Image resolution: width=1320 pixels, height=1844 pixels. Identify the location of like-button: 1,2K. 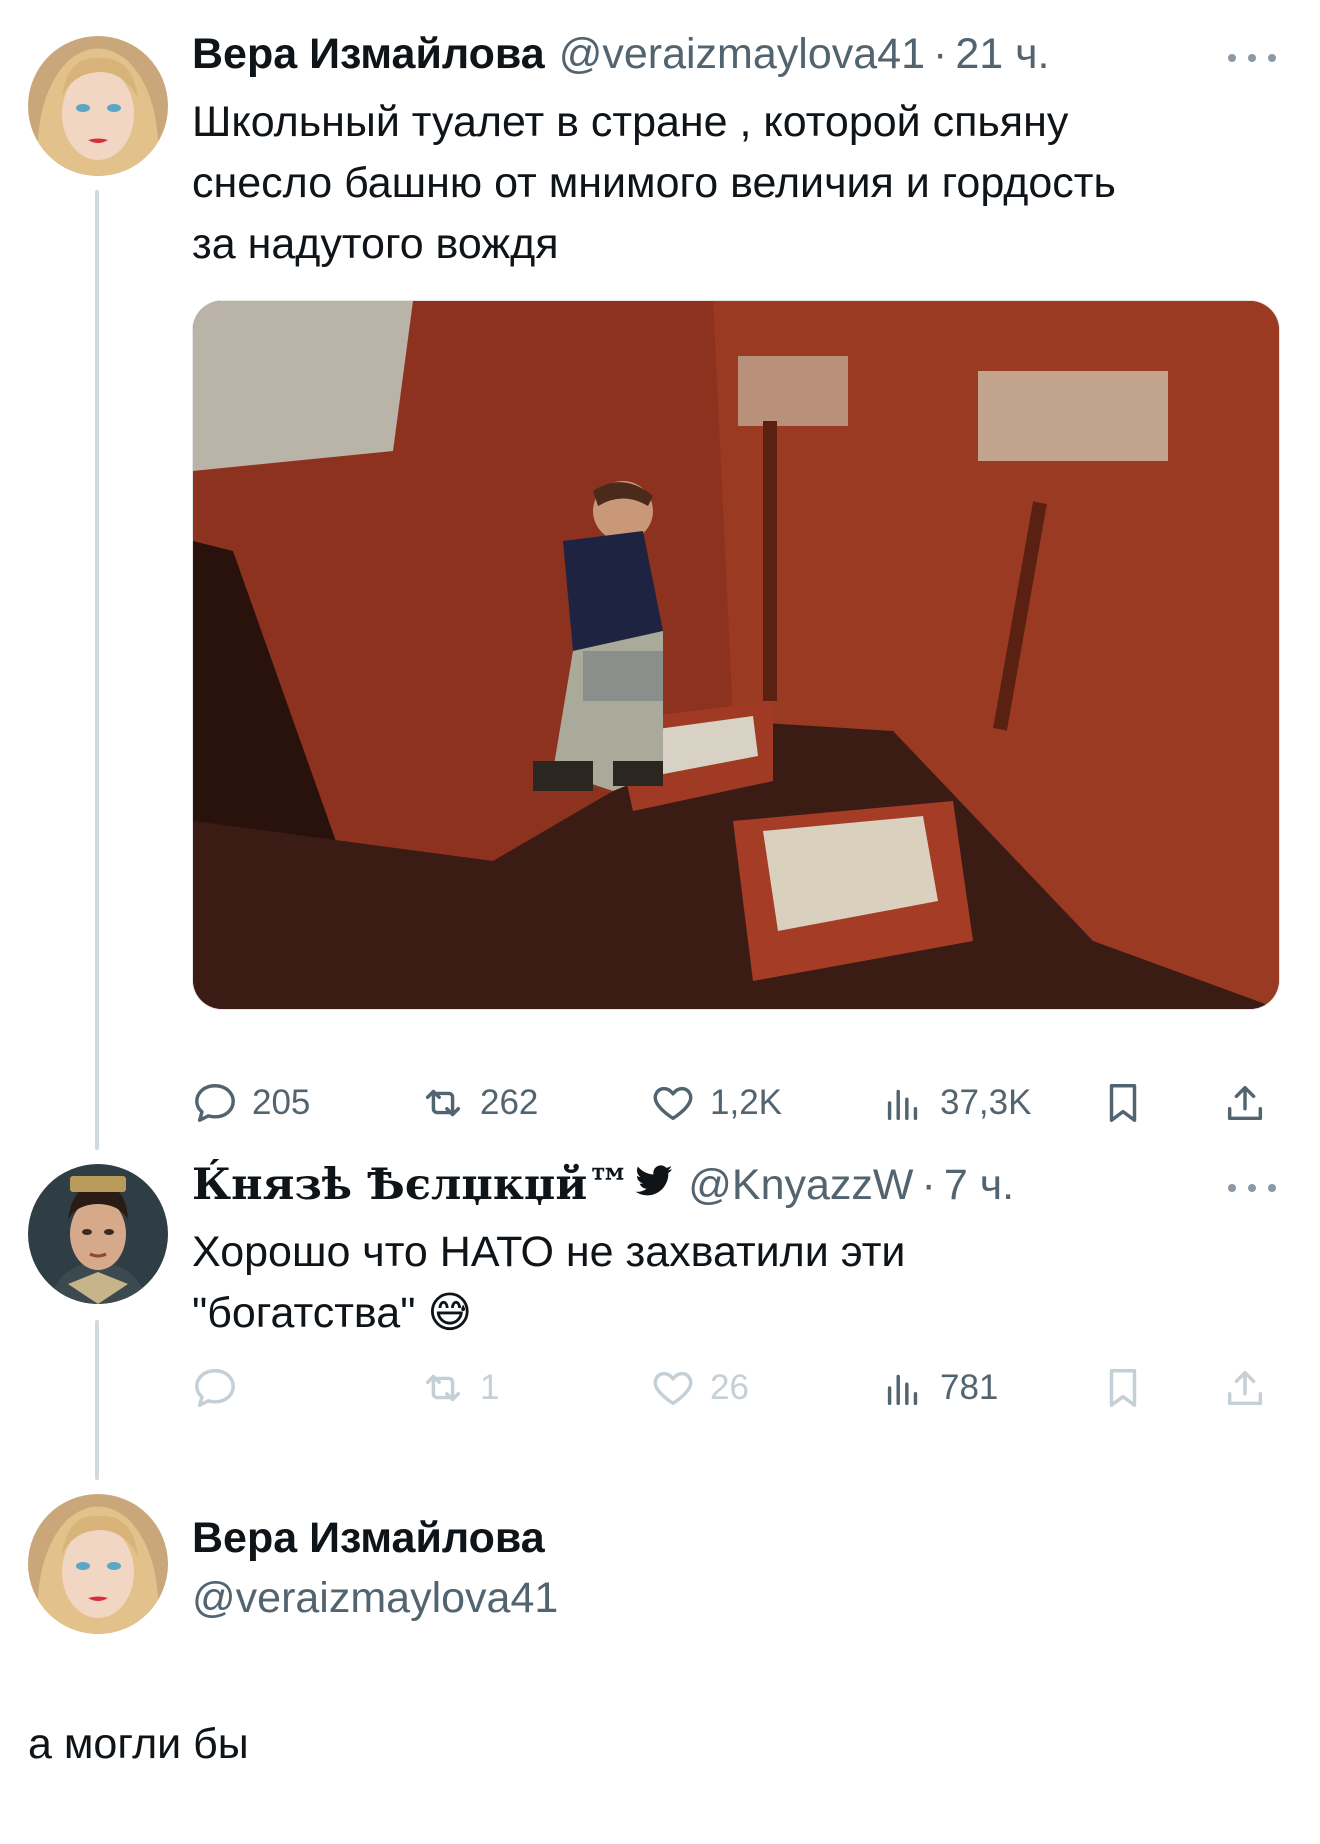
(716, 1103).